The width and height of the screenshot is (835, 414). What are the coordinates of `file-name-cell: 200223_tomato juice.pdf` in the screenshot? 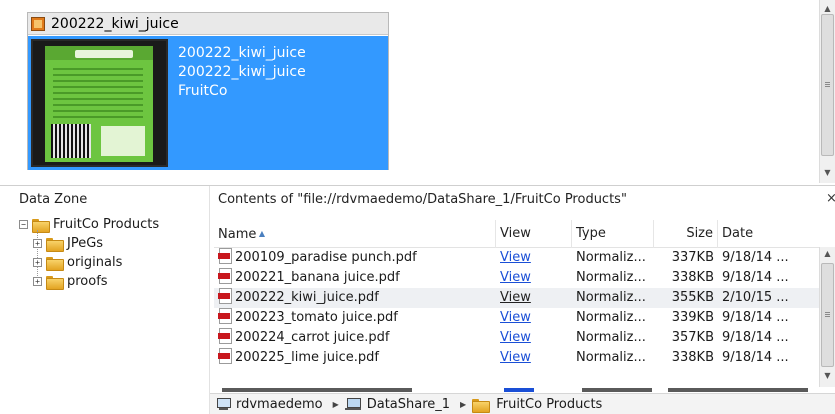 It's located at (355, 318).